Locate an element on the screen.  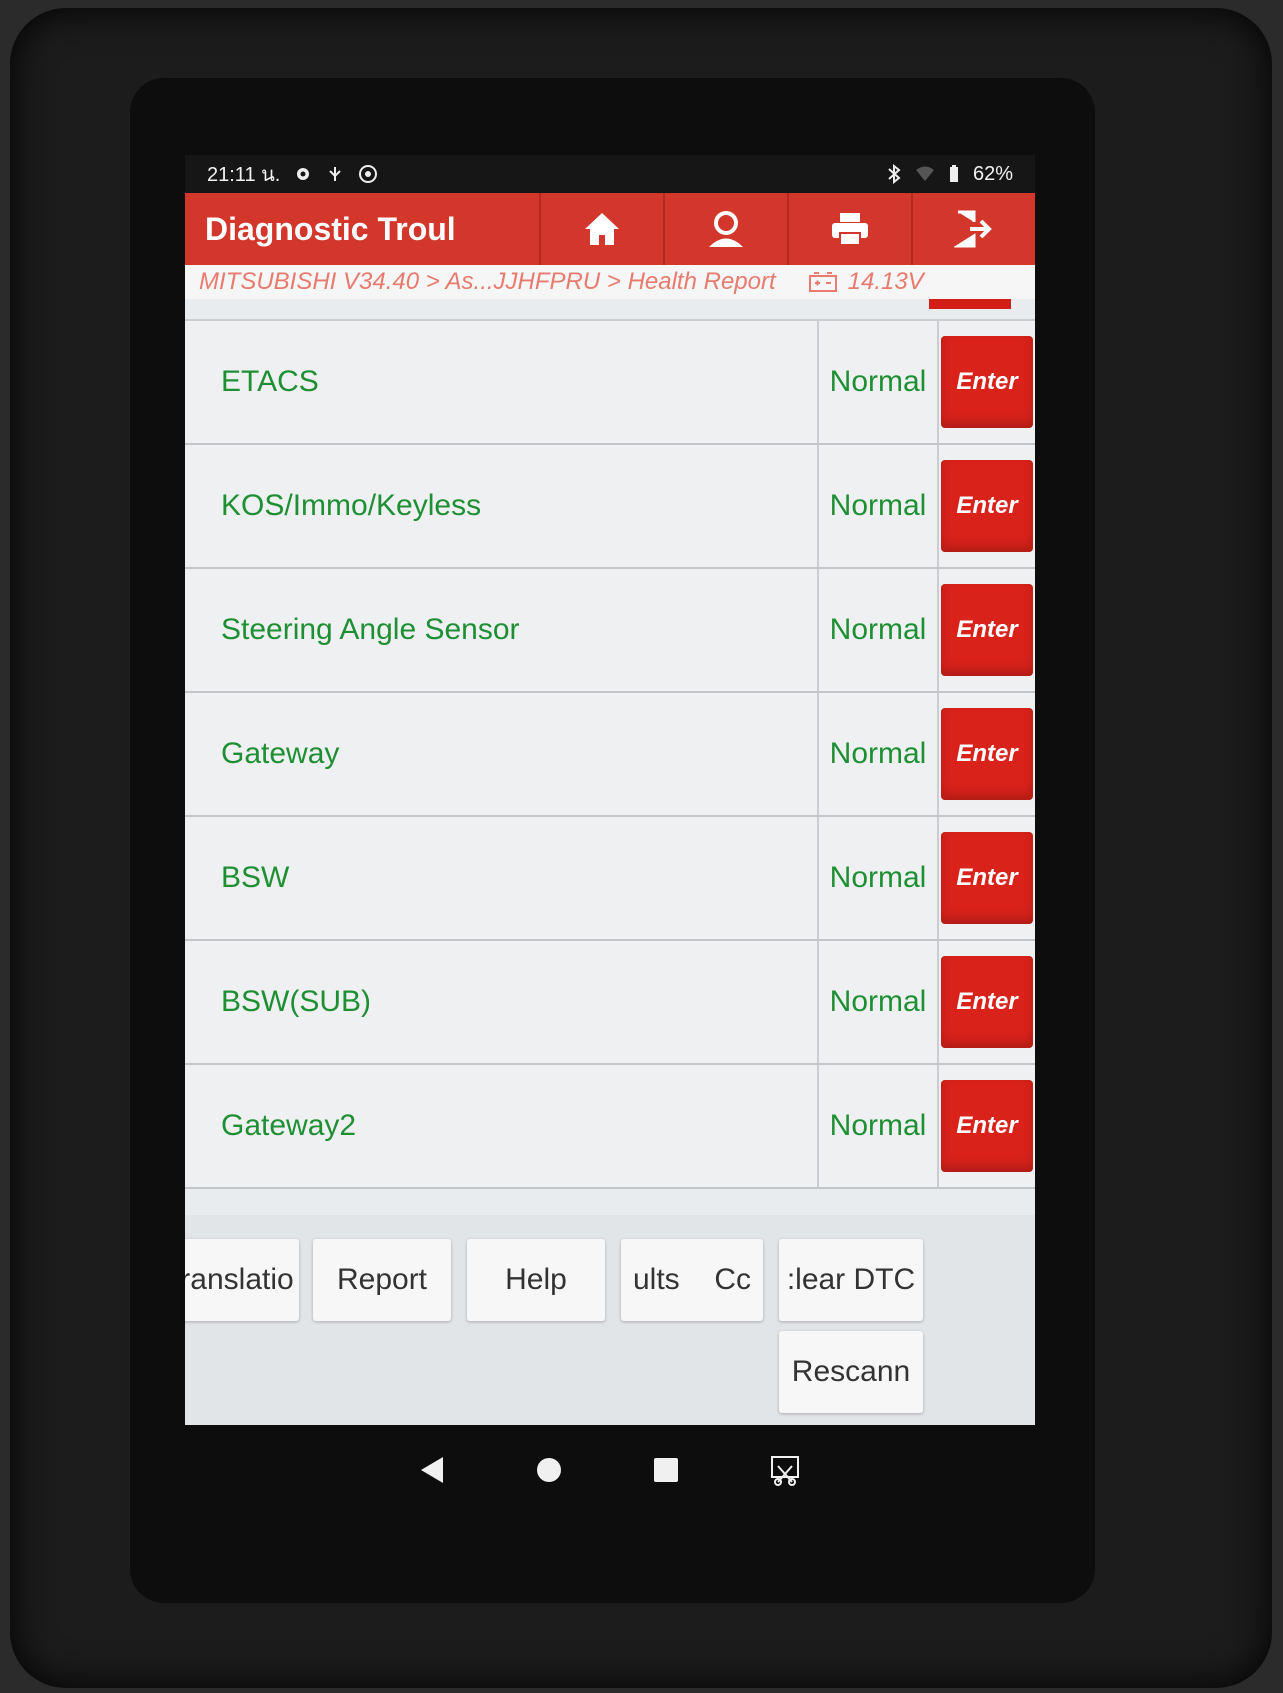
system-name: ETACS is located at coordinates (502, 382).